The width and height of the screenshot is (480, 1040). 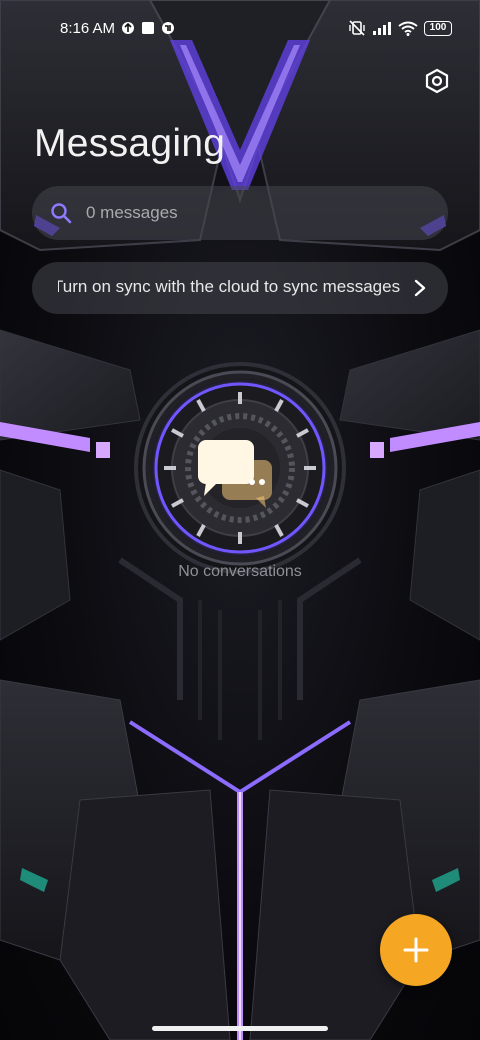 What do you see at coordinates (408, 28) in the screenshot?
I see `wifi-icon` at bounding box center [408, 28].